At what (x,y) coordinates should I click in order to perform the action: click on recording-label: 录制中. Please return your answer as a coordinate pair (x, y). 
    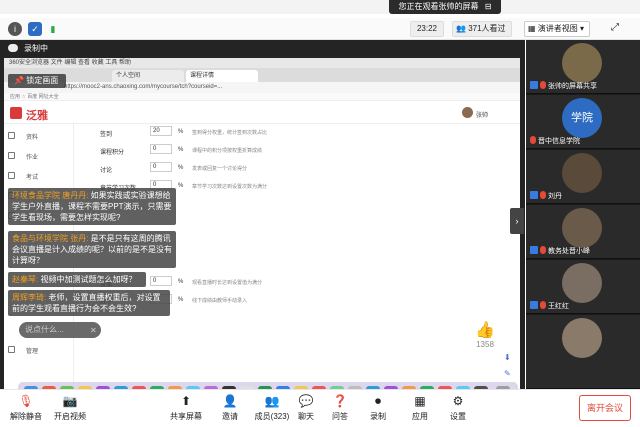
    Looking at the image, I should click on (36, 48).